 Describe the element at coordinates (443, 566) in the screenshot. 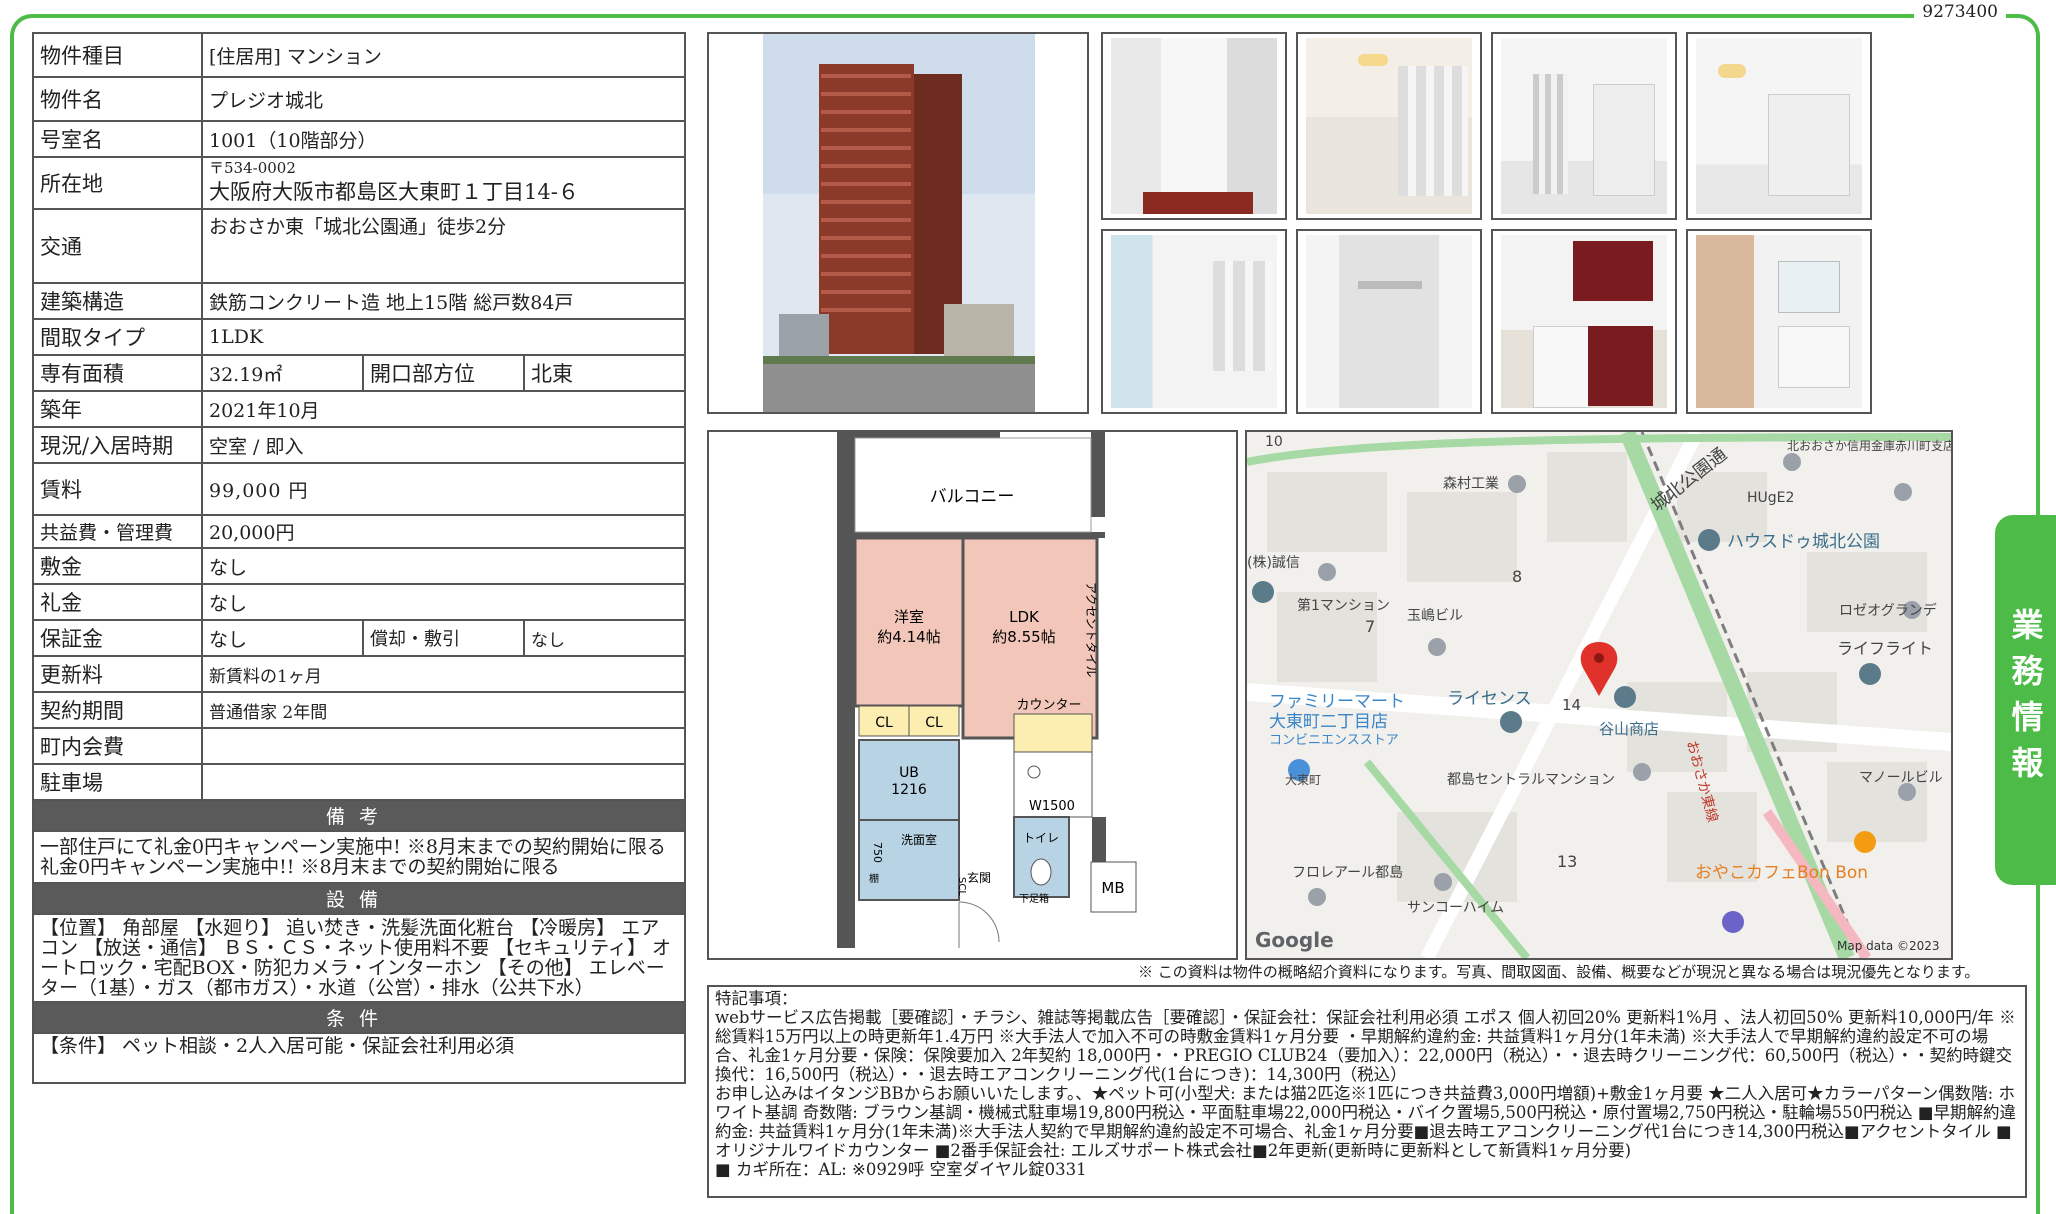

I see `value-deposit: なし` at that location.